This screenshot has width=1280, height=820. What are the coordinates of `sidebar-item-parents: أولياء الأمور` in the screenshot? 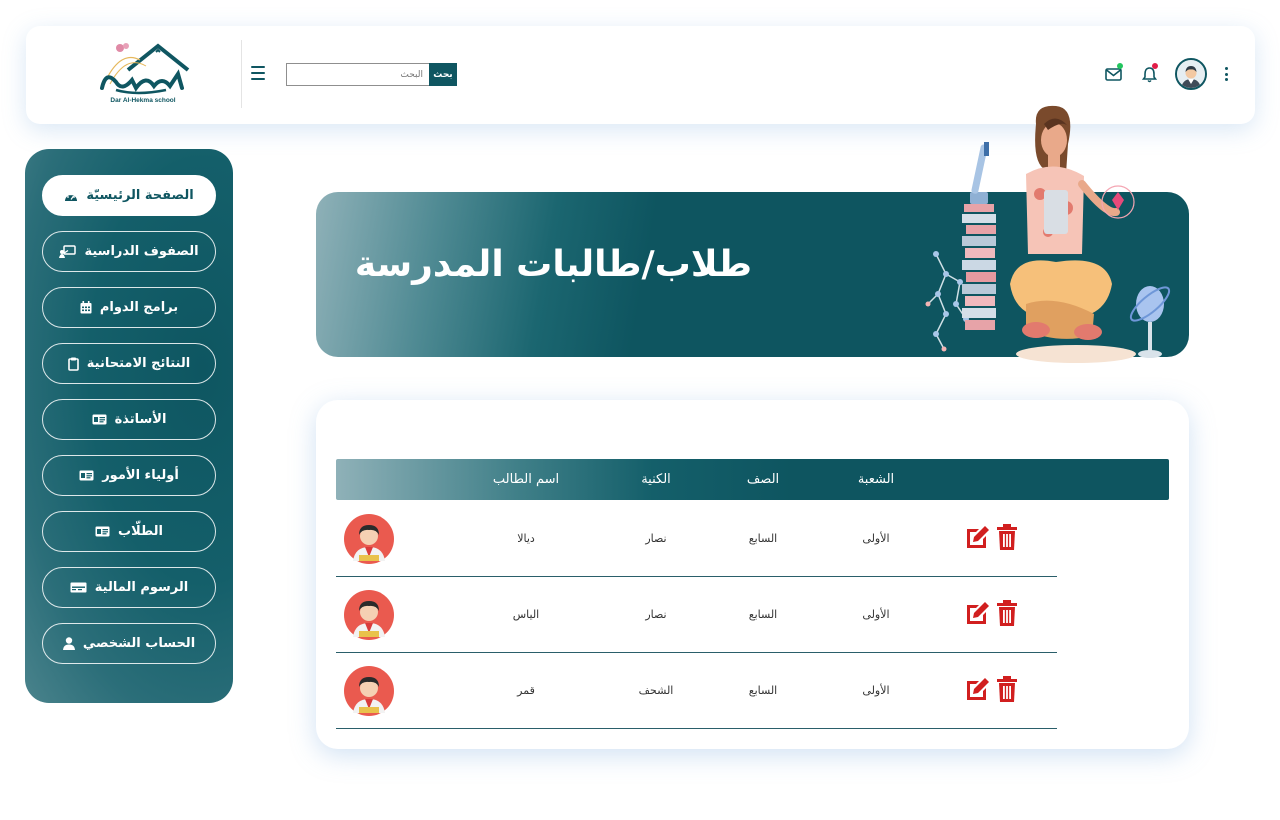 It's located at (129, 475).